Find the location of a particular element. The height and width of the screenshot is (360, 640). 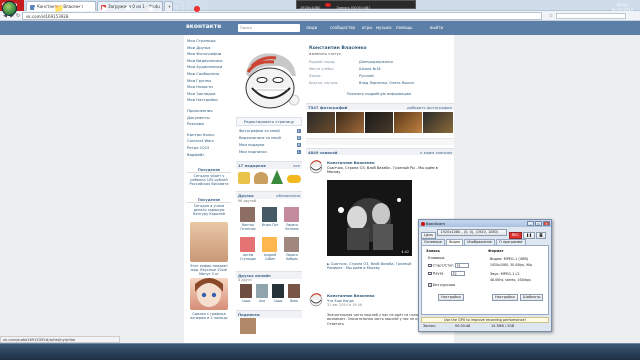

ad-image-anime is located at coordinates (209, 294).